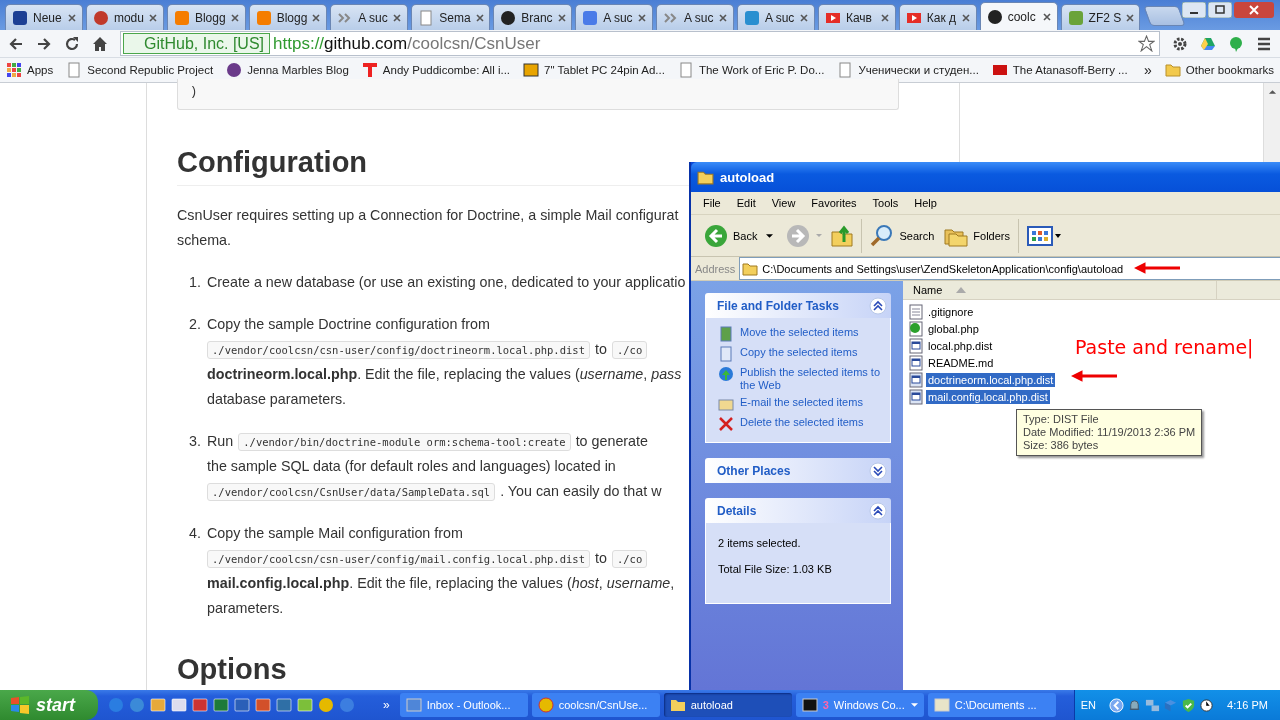  What do you see at coordinates (195, 533) in the screenshot?
I see `list-number: 4.` at bounding box center [195, 533].